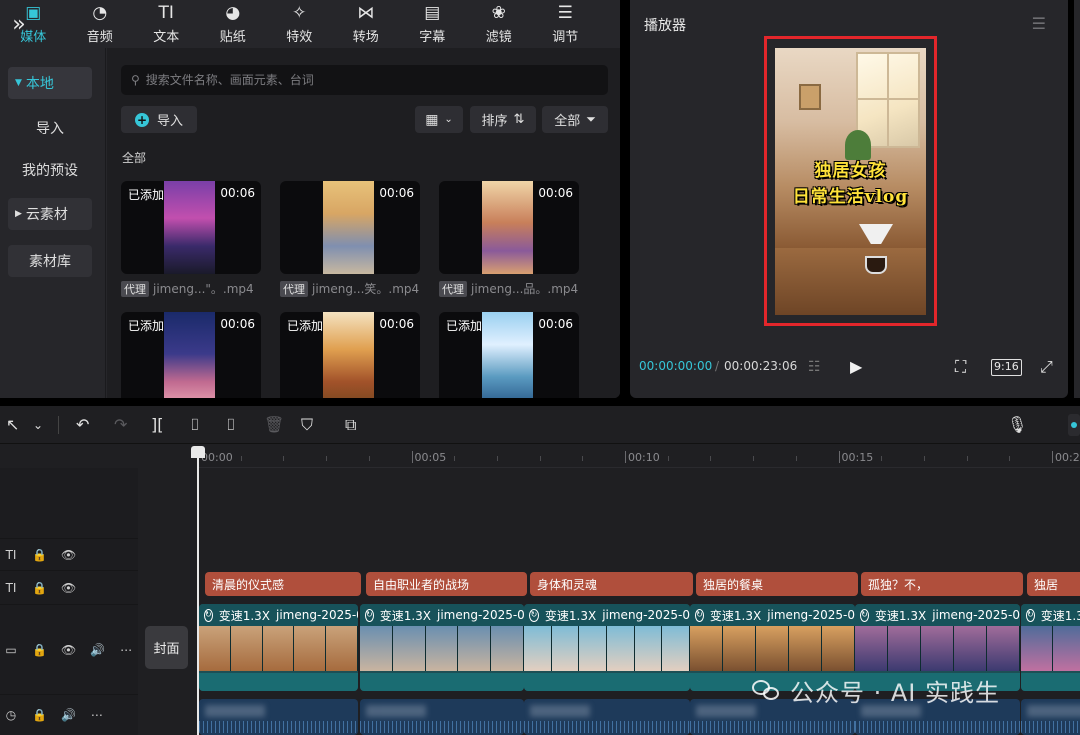  Describe the element at coordinates (195, 425) in the screenshot. I see `trim-left-icon: ⌷` at that location.